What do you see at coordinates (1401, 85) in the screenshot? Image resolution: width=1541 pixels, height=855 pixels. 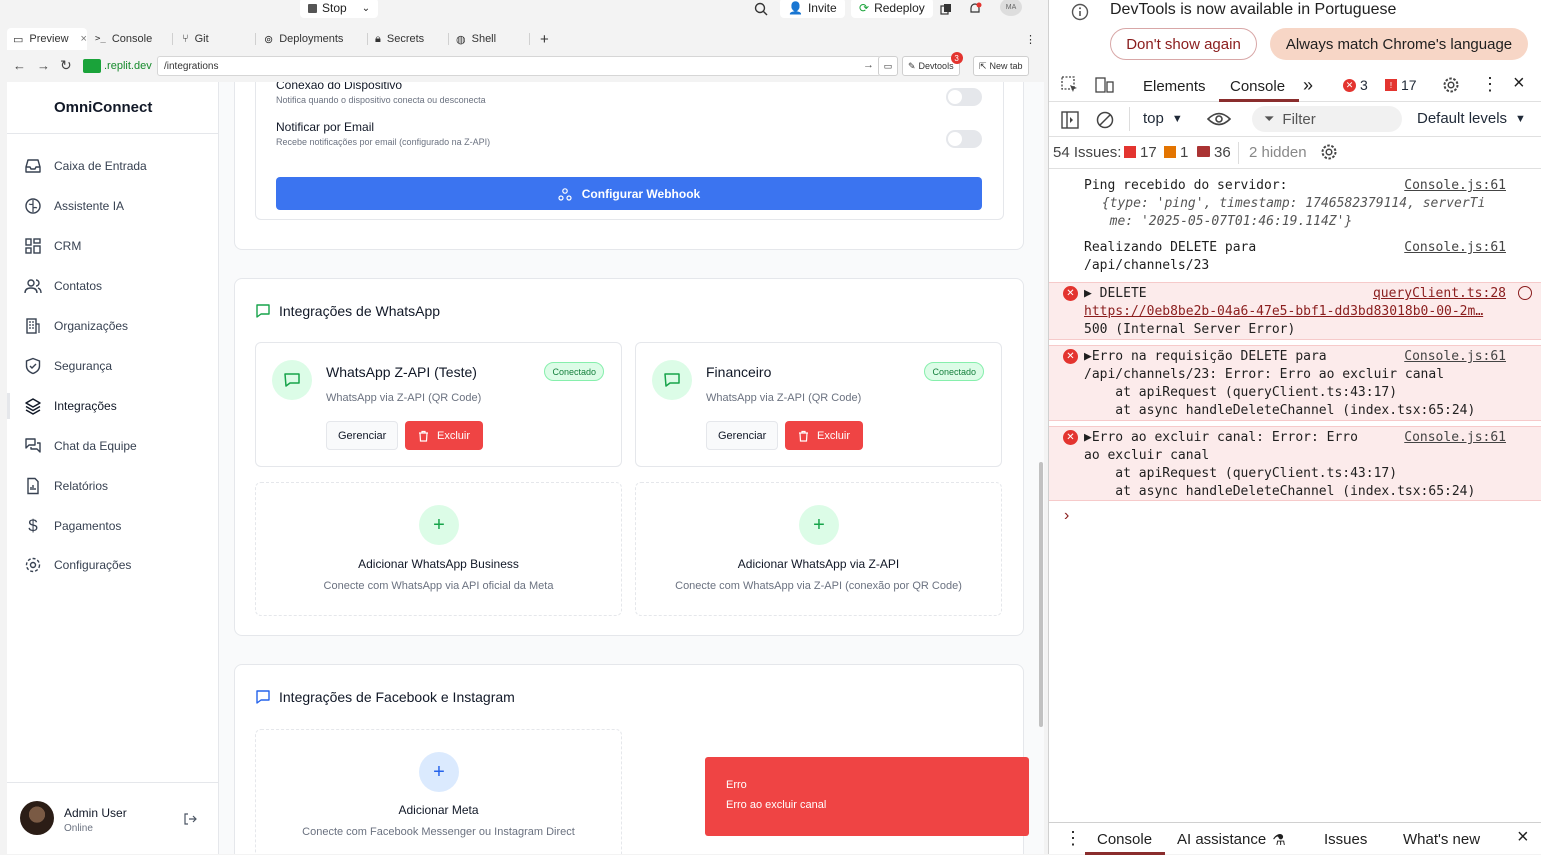 I see `warning-counter: ! 17` at bounding box center [1401, 85].